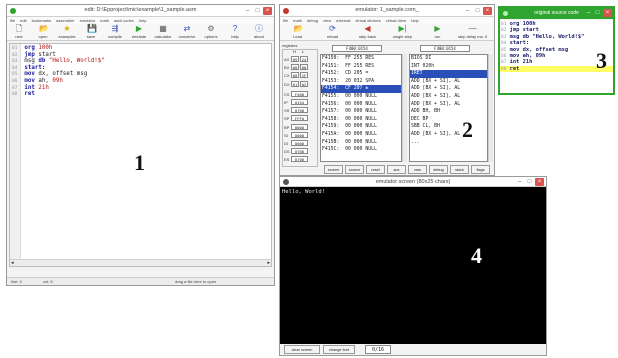  Describe the element at coordinates (299, 118) in the screenshot. I see `register-field: FFFA` at that location.